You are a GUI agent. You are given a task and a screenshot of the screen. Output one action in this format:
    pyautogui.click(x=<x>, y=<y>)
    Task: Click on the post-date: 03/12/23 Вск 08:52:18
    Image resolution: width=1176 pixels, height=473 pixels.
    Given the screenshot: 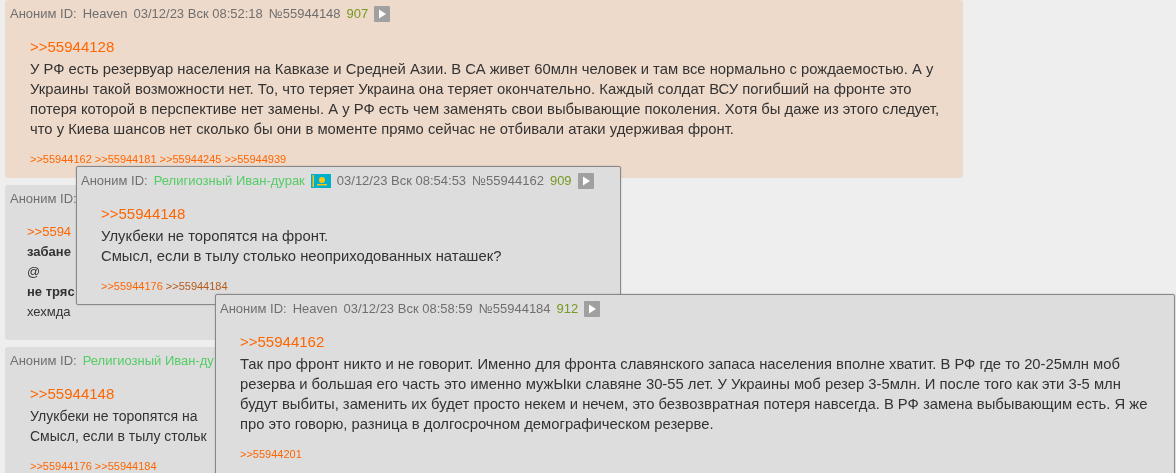 What is the action you would take?
    pyautogui.click(x=198, y=14)
    